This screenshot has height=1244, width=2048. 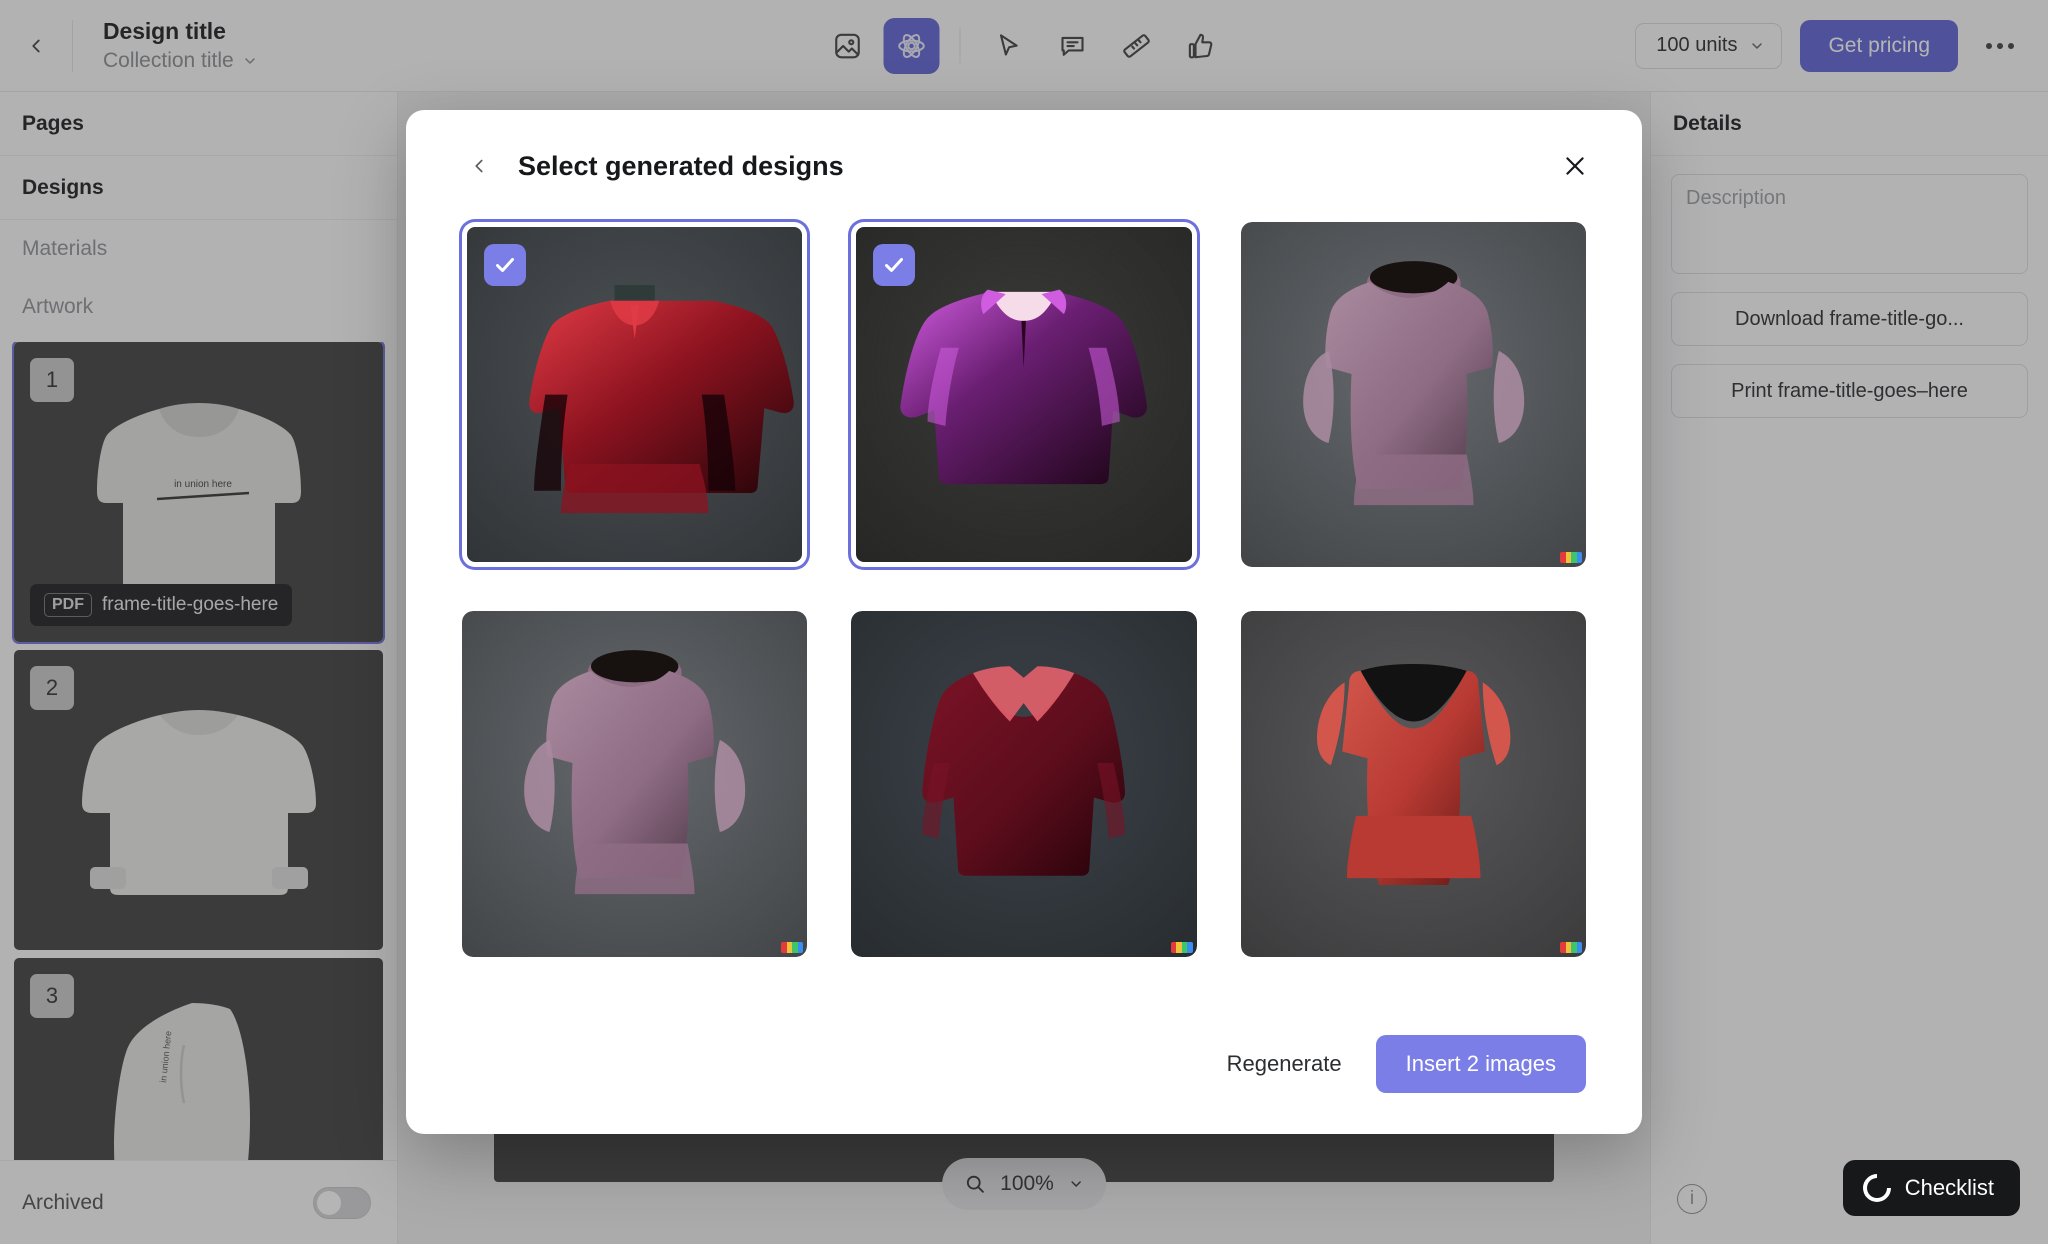 I want to click on thumbs-up-icon, so click(x=1200, y=45).